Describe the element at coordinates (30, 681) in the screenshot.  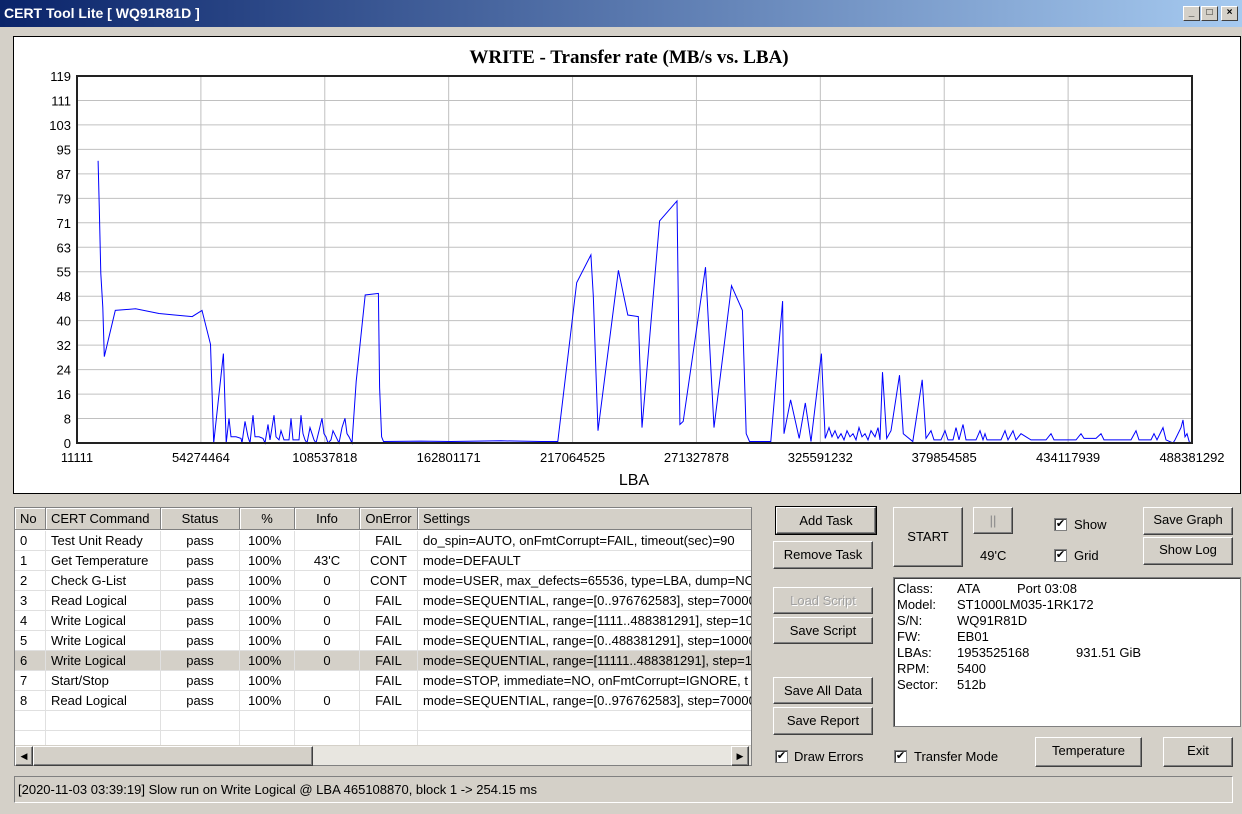
I see `cell-no: 7` at that location.